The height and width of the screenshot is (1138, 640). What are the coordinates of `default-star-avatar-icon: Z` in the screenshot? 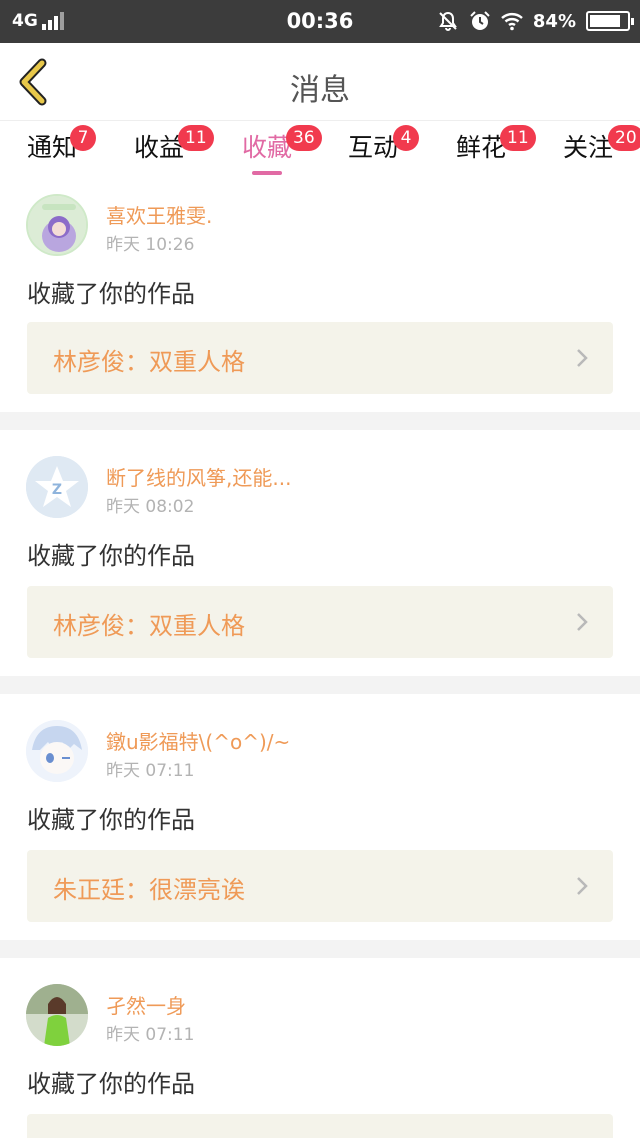 It's located at (57, 487).